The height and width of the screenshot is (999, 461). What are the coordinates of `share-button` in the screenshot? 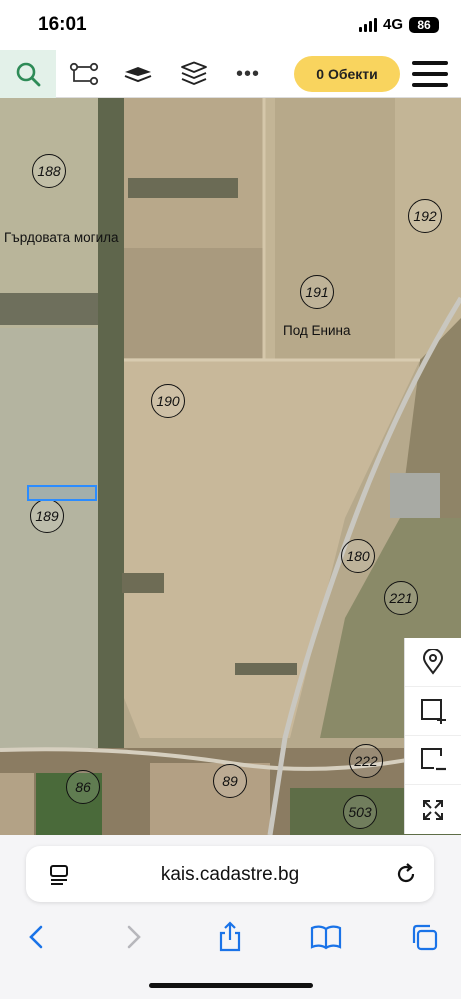 It's located at (230, 937).